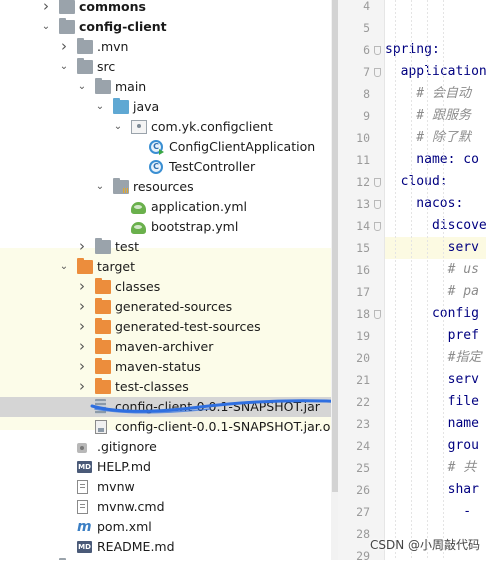  I want to click on tree-item: ⌄ main, so click(165, 87).